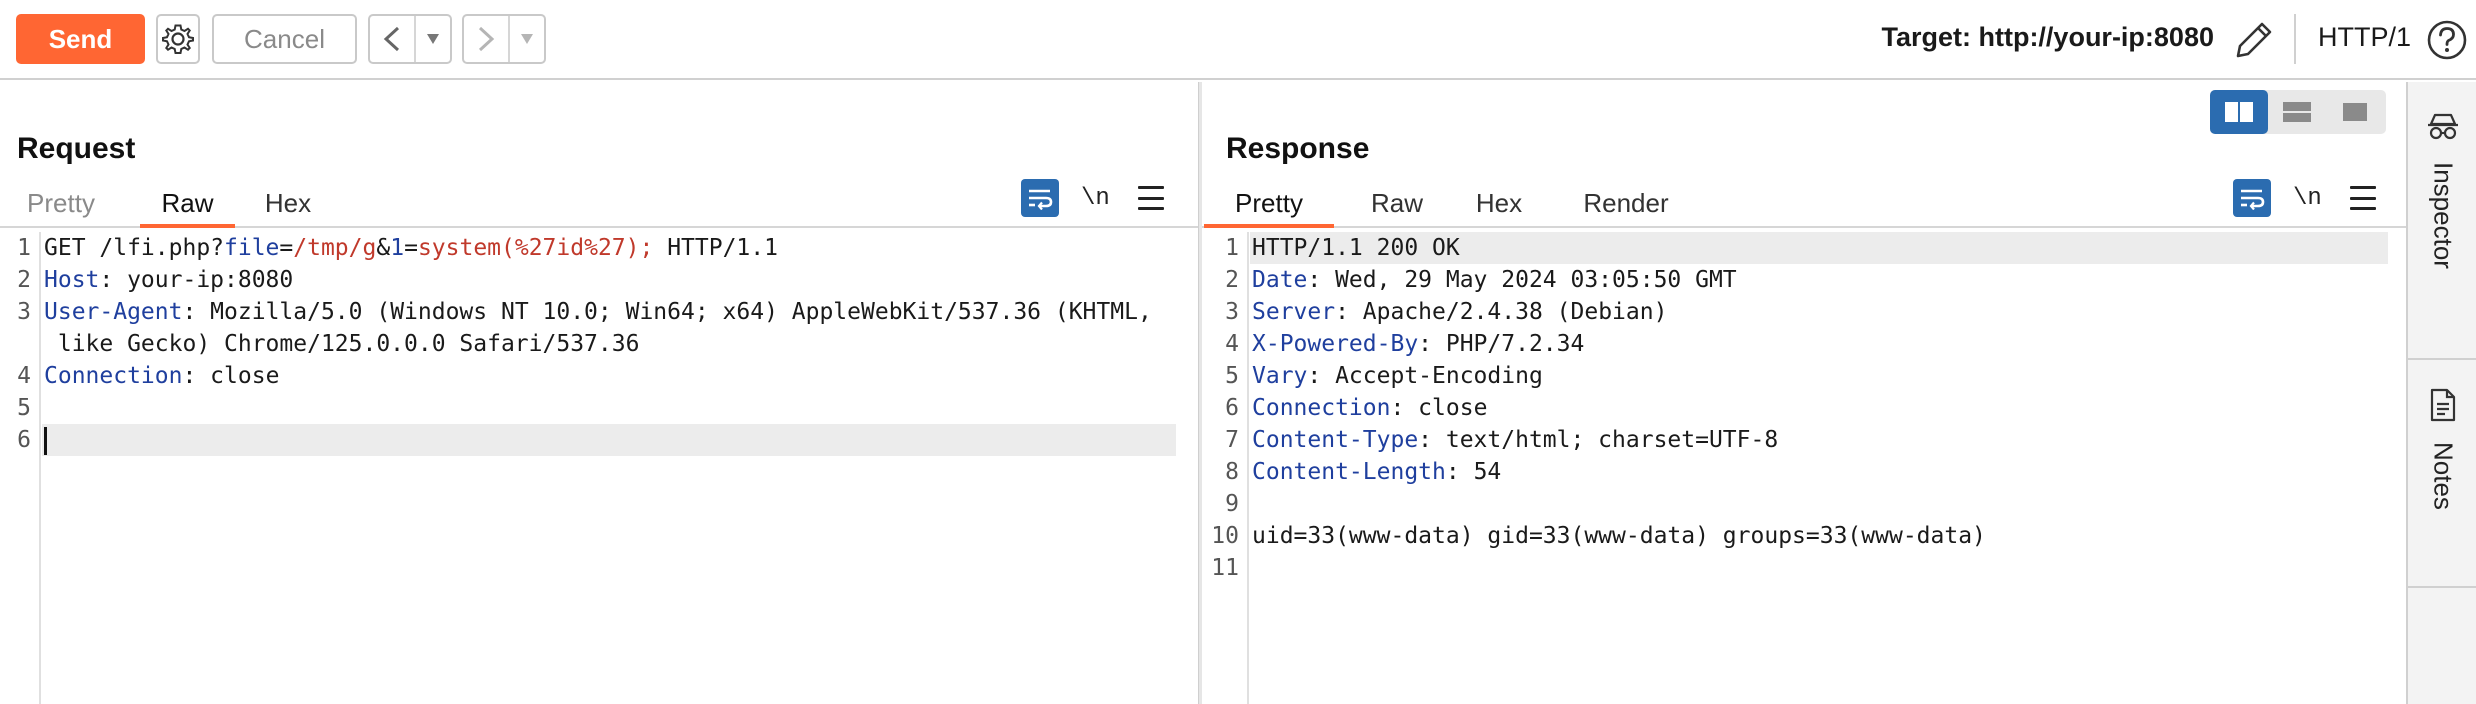 The height and width of the screenshot is (704, 2476). Describe the element at coordinates (1804, 205) in the screenshot. I see `response-tabs: Pretty Raw Hex Render` at that location.